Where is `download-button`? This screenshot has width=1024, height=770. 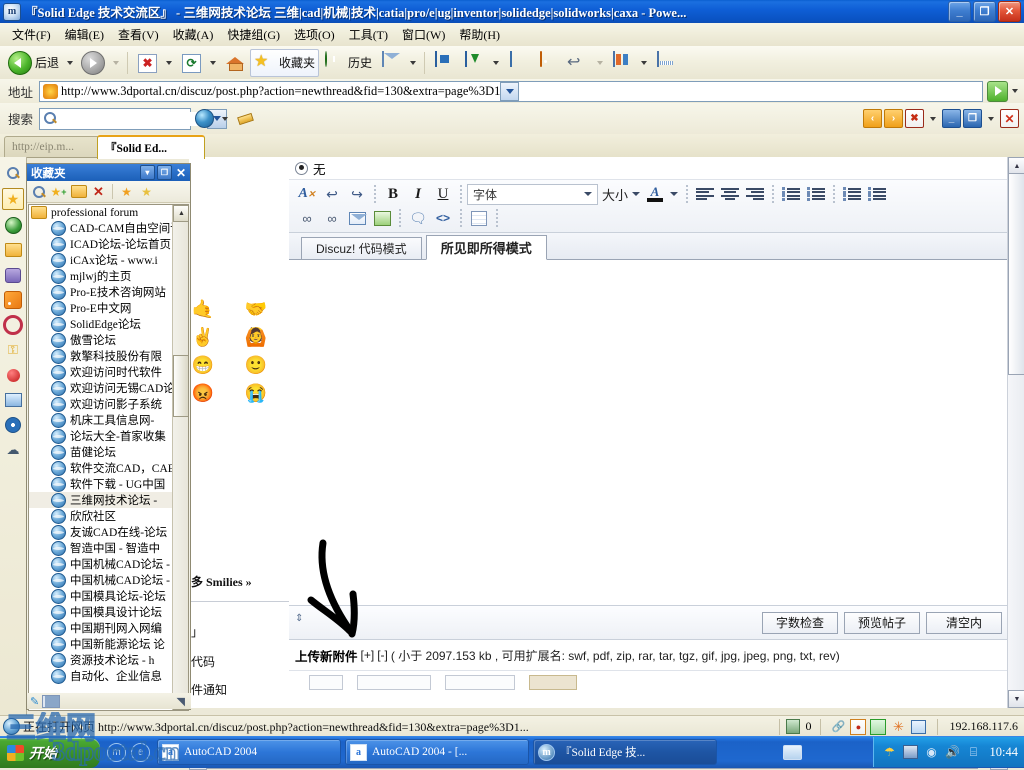 download-button is located at coordinates (474, 63).